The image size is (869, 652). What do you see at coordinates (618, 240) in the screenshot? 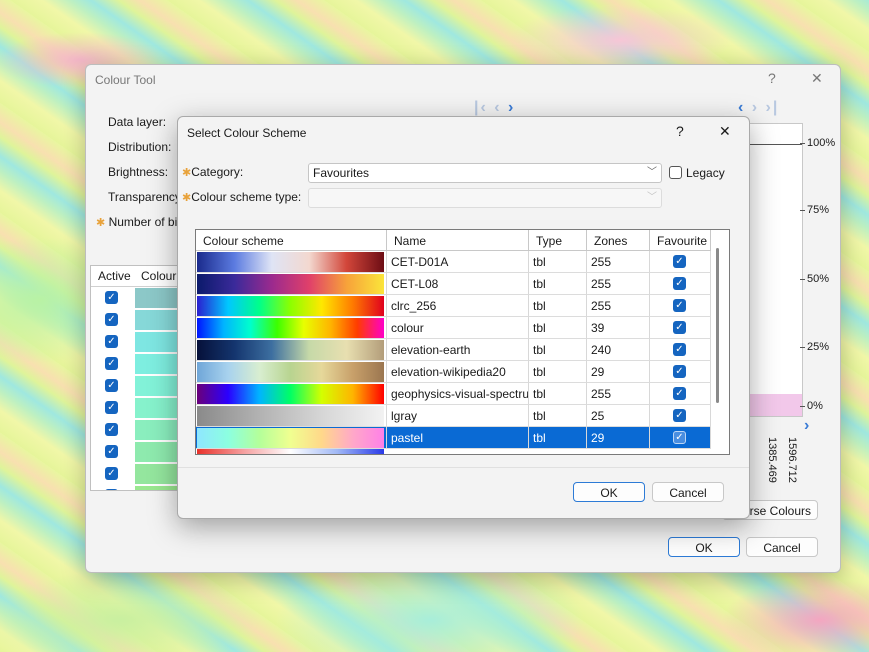
I see `col-header-zones: Zones` at bounding box center [618, 240].